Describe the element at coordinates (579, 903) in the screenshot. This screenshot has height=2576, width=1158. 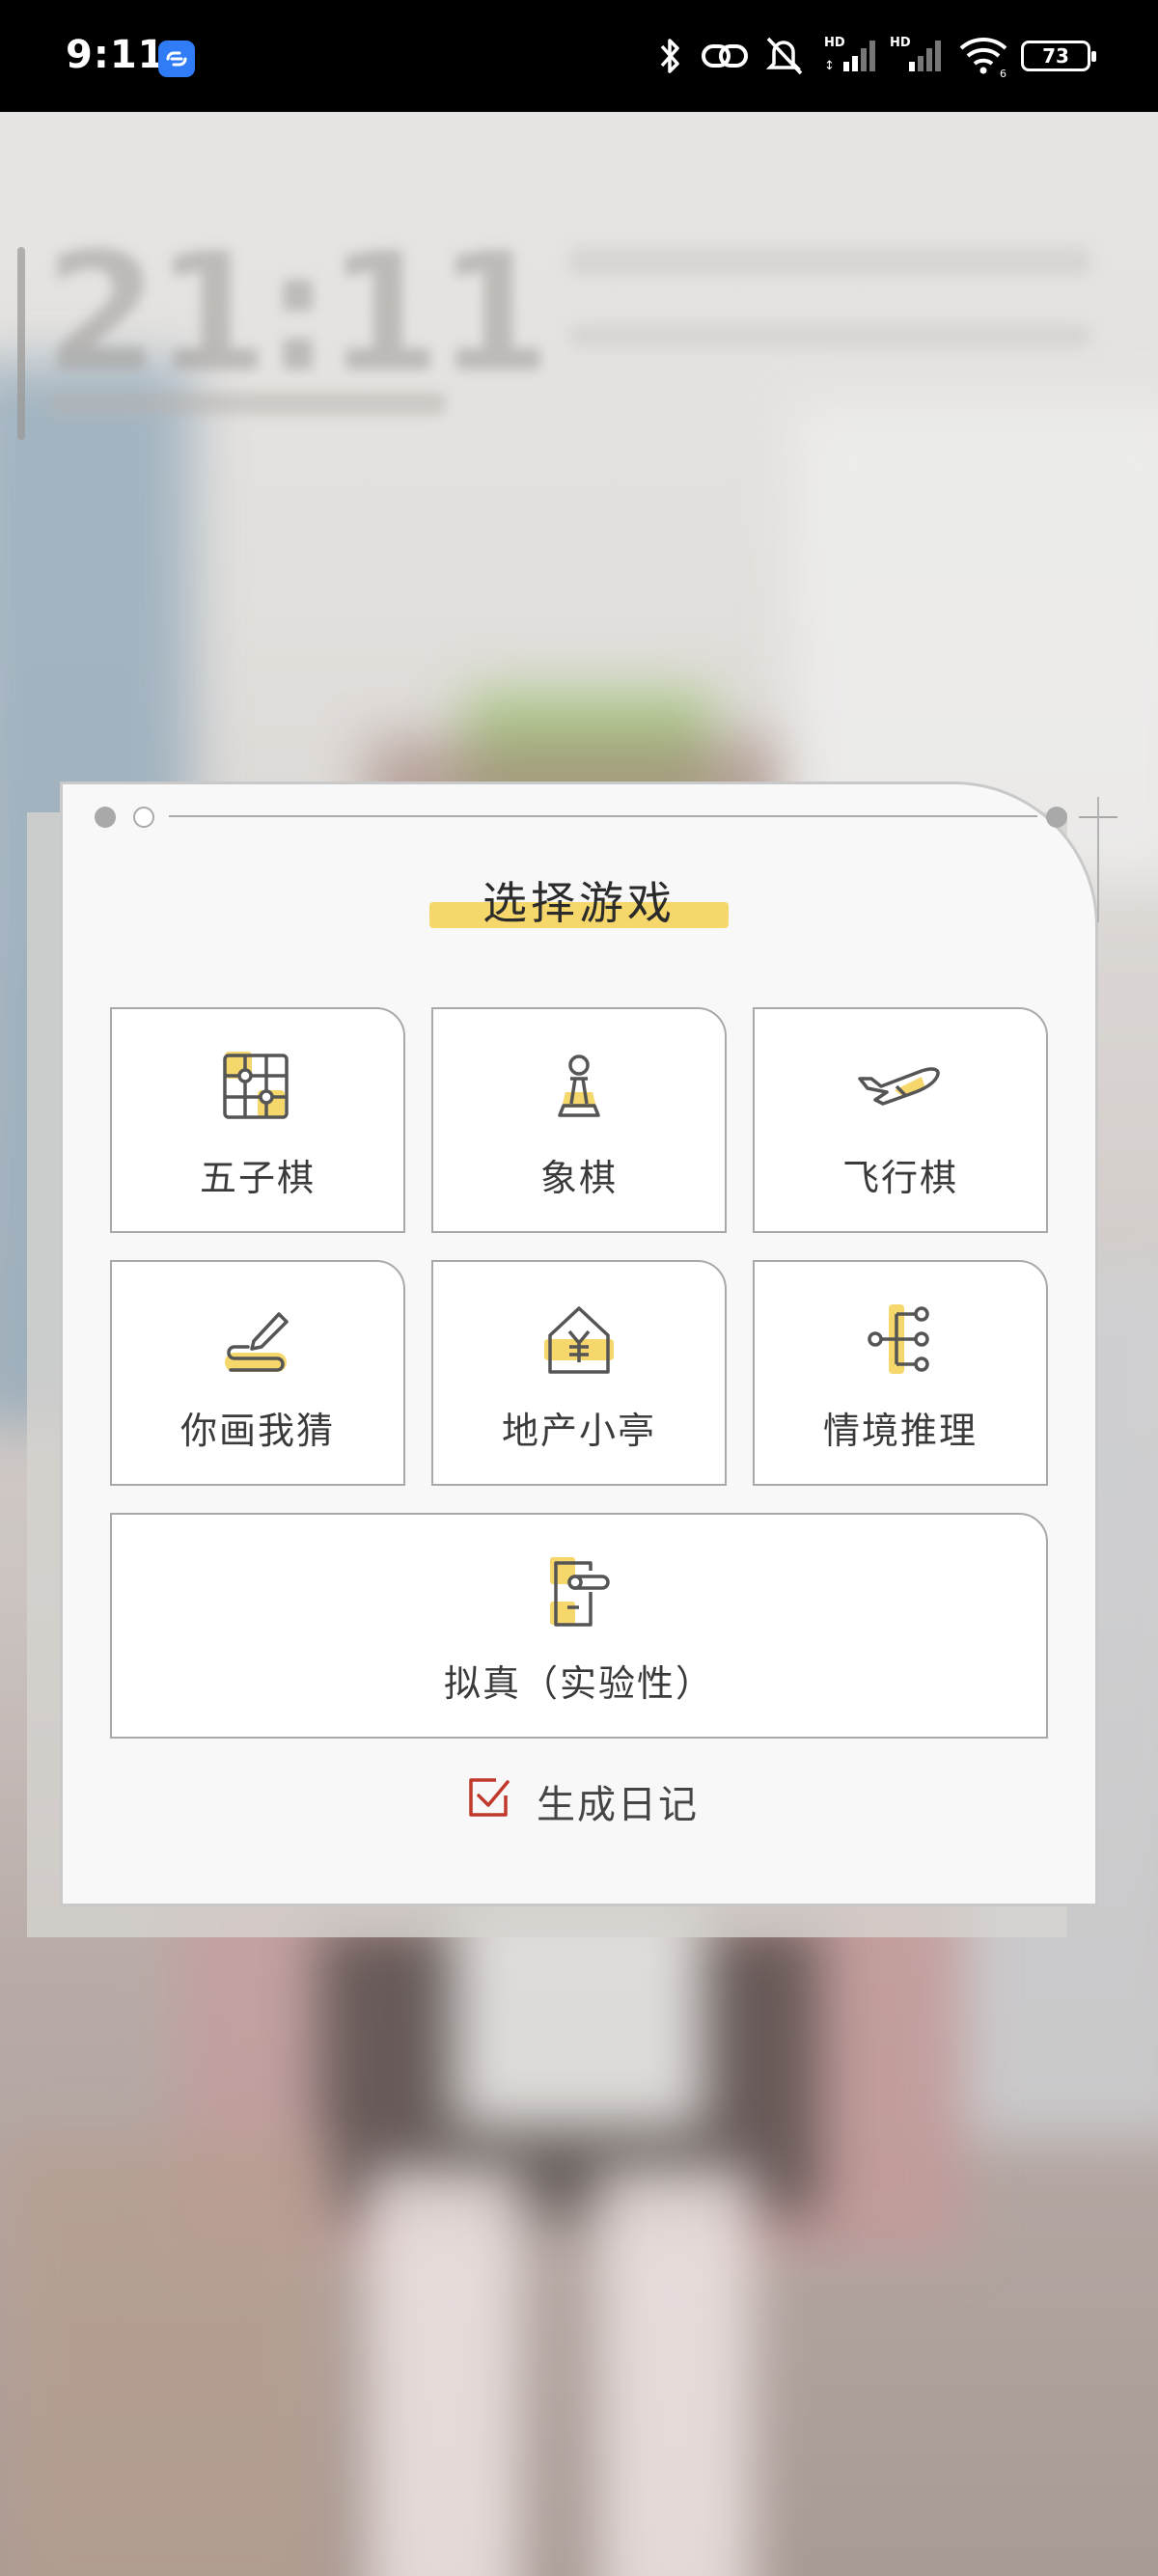
I see `dialog-title: 选择游戏` at that location.